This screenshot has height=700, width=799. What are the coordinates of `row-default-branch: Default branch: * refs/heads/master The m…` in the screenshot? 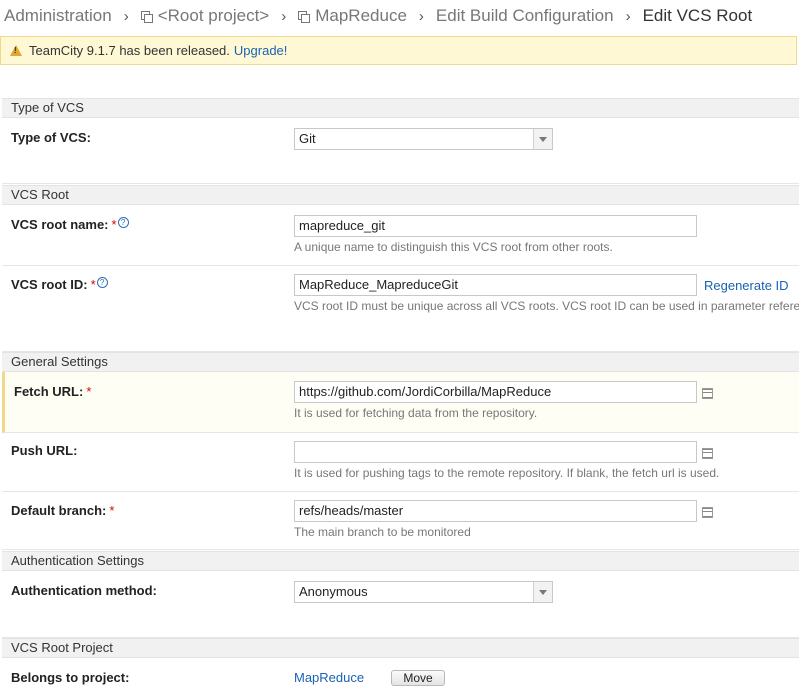 It's located at (400, 521).